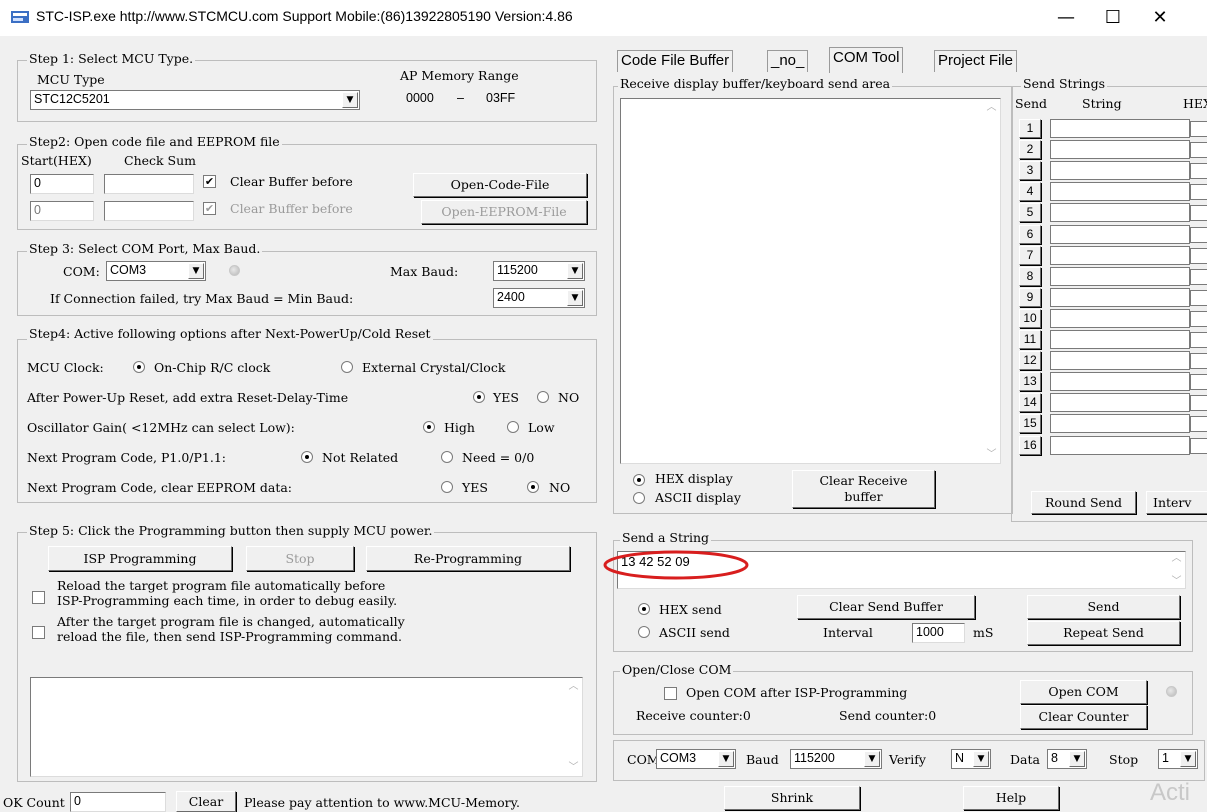 This screenshot has height=812, width=1207. I want to click on tab-code-file-buffer: Code File Buffer, so click(675, 61).